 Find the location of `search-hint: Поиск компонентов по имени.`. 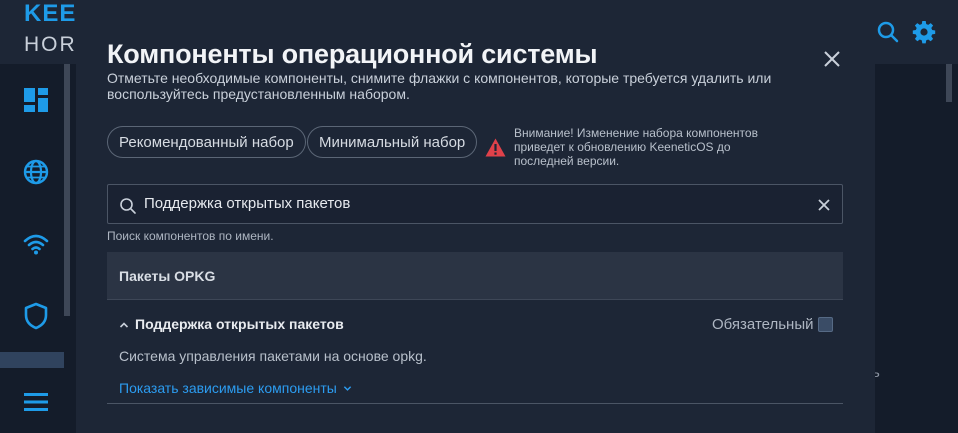

search-hint: Поиск компонентов по имени. is located at coordinates (190, 236).